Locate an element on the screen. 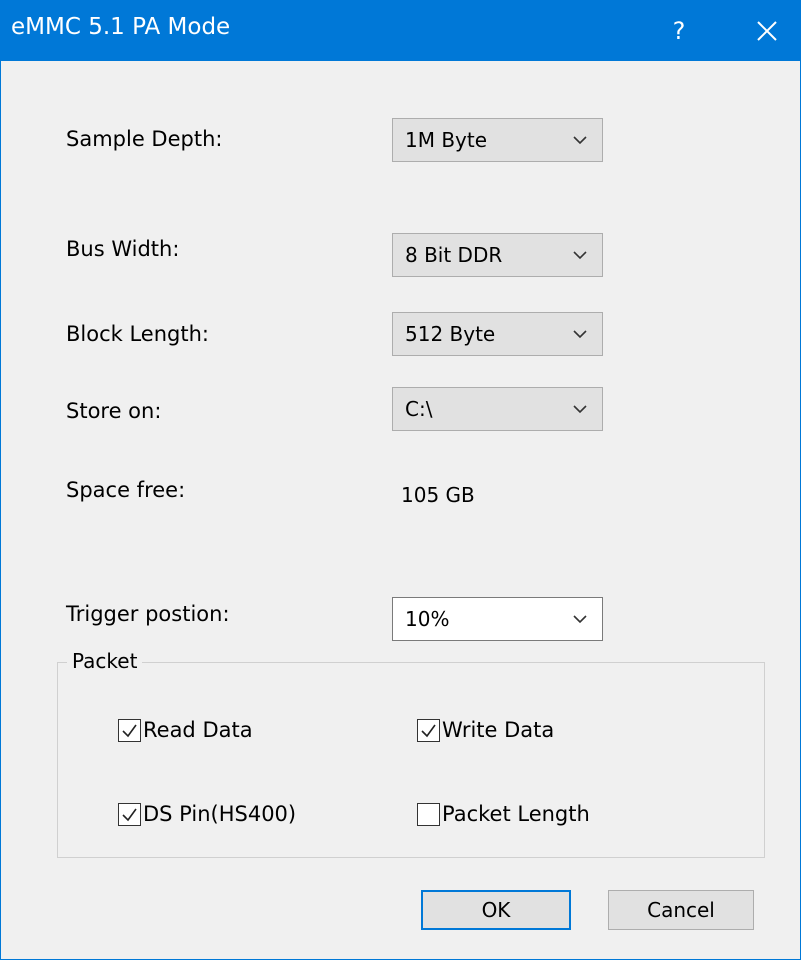 The height and width of the screenshot is (960, 801). ds-pin-checkbox: DS Pin(HS400) is located at coordinates (207, 814).